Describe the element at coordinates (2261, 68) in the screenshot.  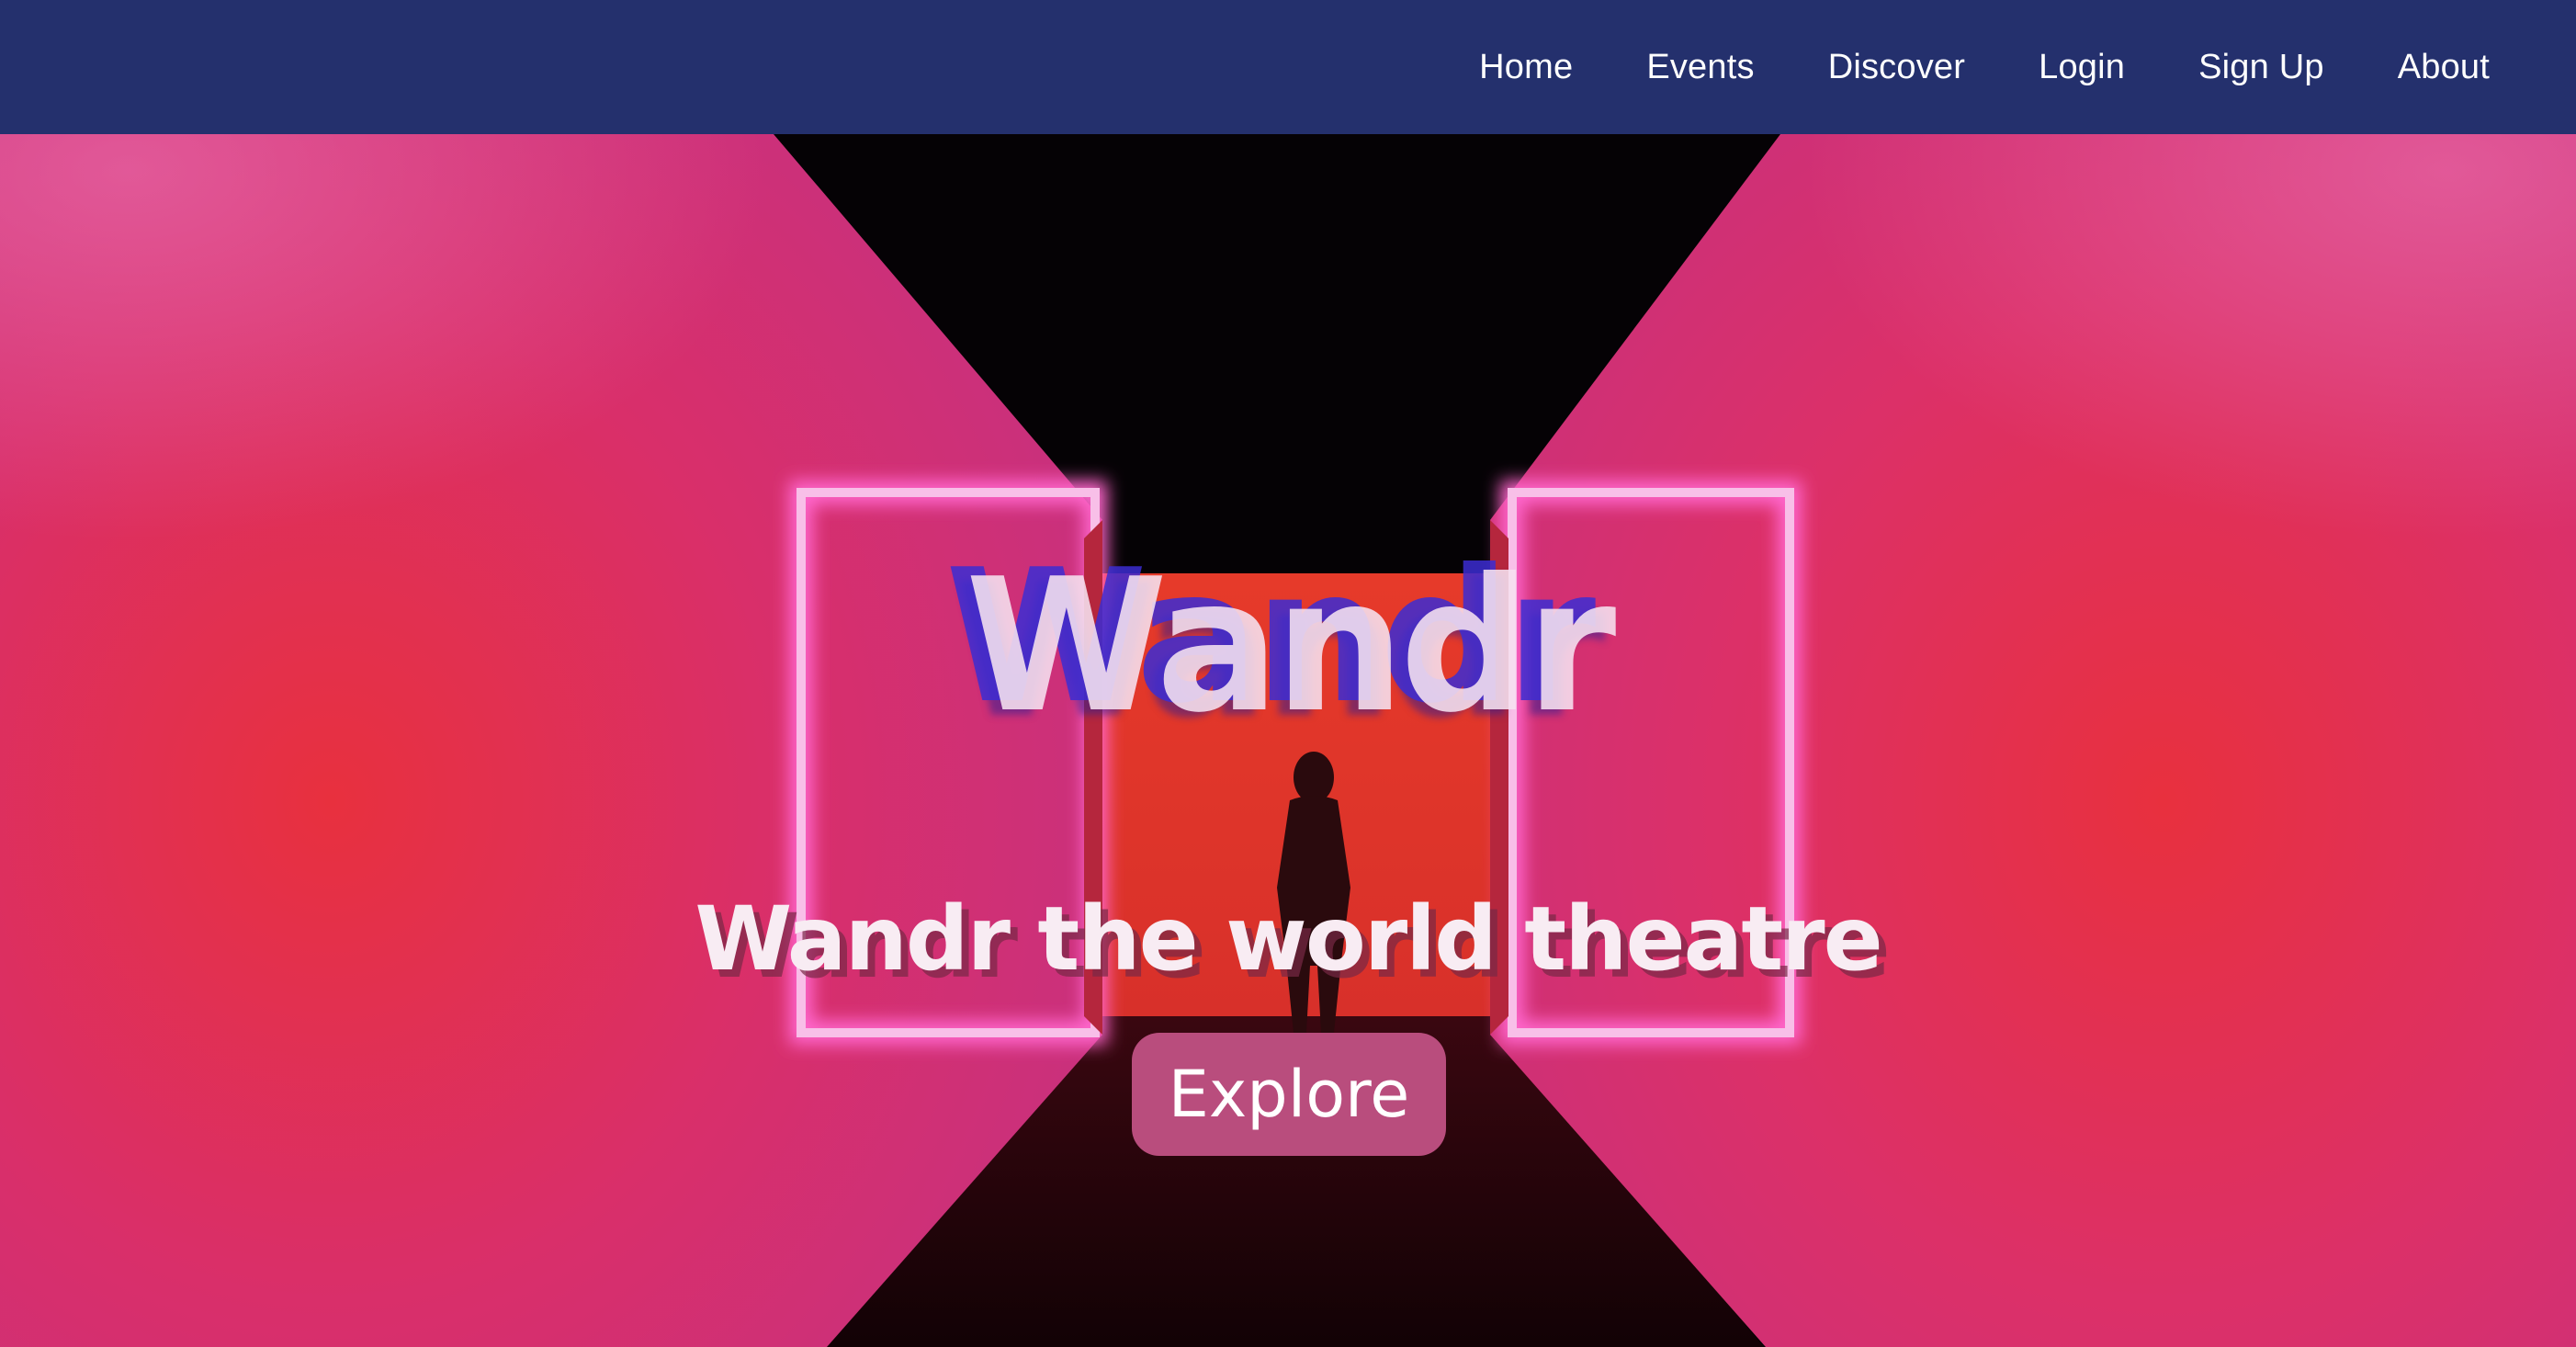
I see `nav-link-sign-up: Sign Up` at that location.